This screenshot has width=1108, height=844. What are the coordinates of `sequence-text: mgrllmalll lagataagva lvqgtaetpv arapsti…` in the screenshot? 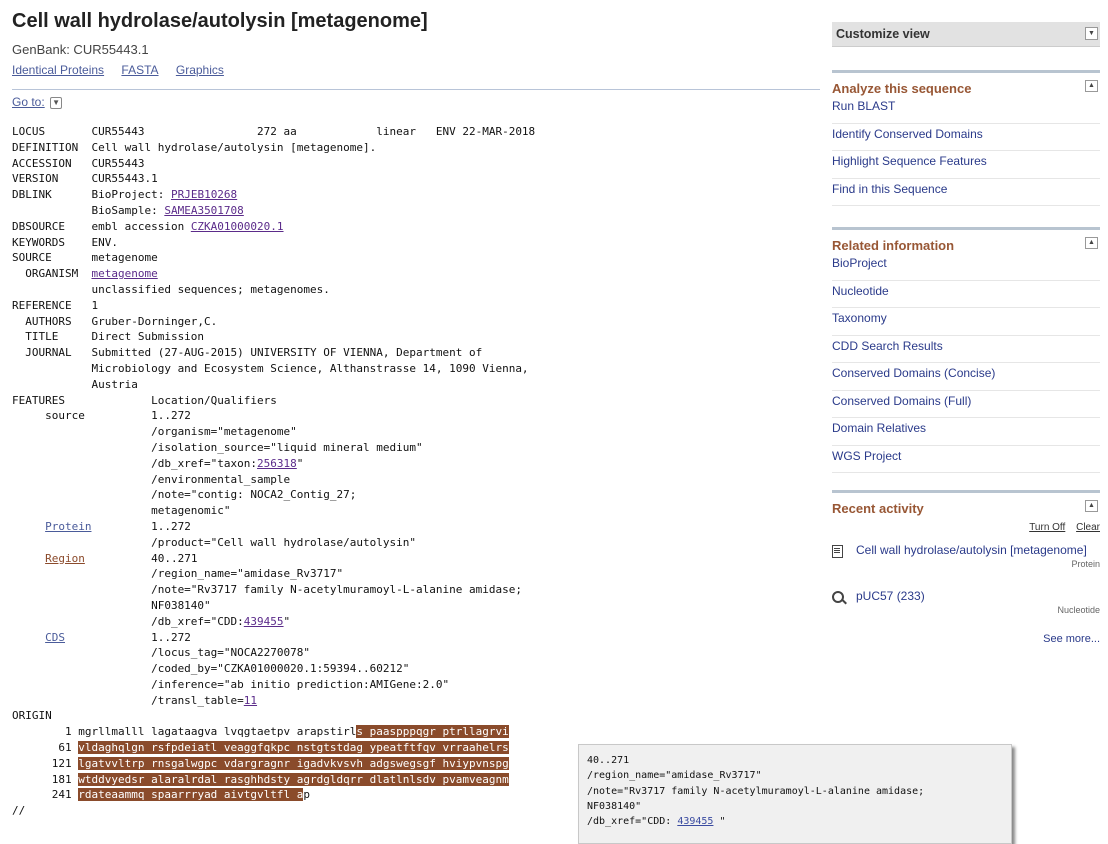 It's located at (217, 732).